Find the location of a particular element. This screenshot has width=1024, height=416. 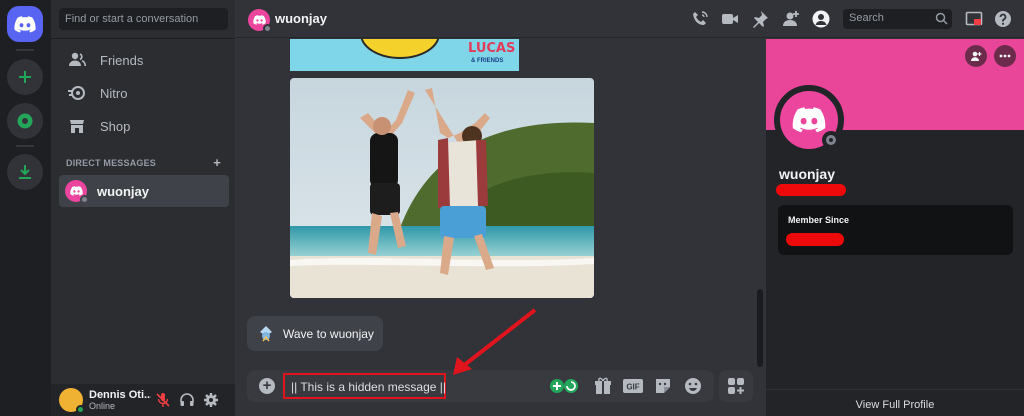

user-profile-toggle is located at coordinates (821, 19).